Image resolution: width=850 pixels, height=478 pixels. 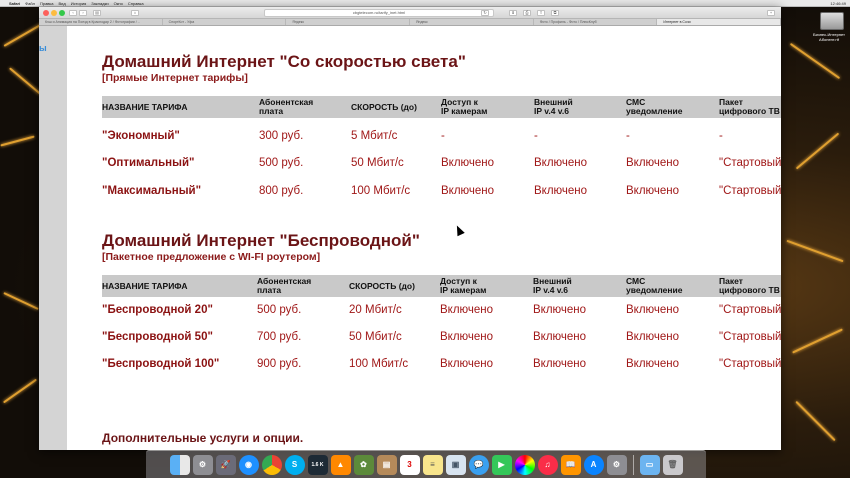 What do you see at coordinates (381, 191) in the screenshot?
I see `tariff-speed: 100 Мбит/с` at bounding box center [381, 191].